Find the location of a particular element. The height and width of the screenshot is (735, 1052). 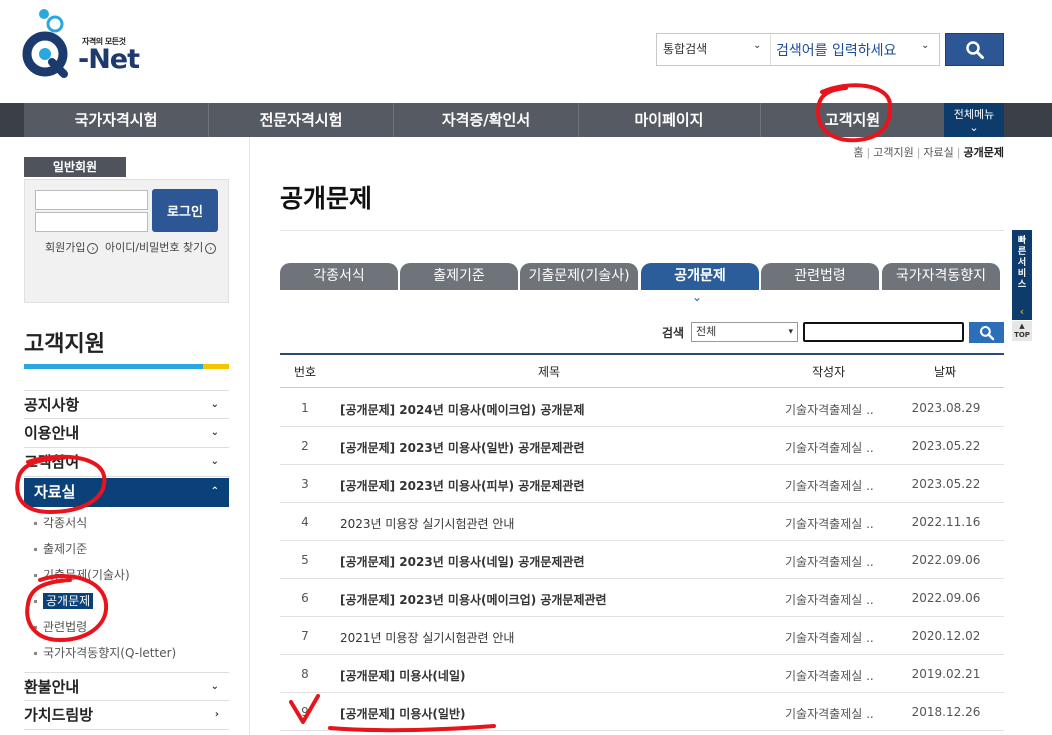

side-sub-label: 각종서식 is located at coordinates (65, 523).